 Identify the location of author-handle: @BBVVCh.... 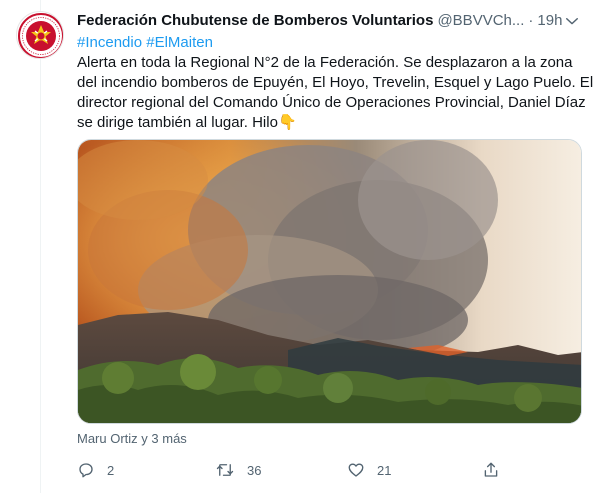
(480, 21).